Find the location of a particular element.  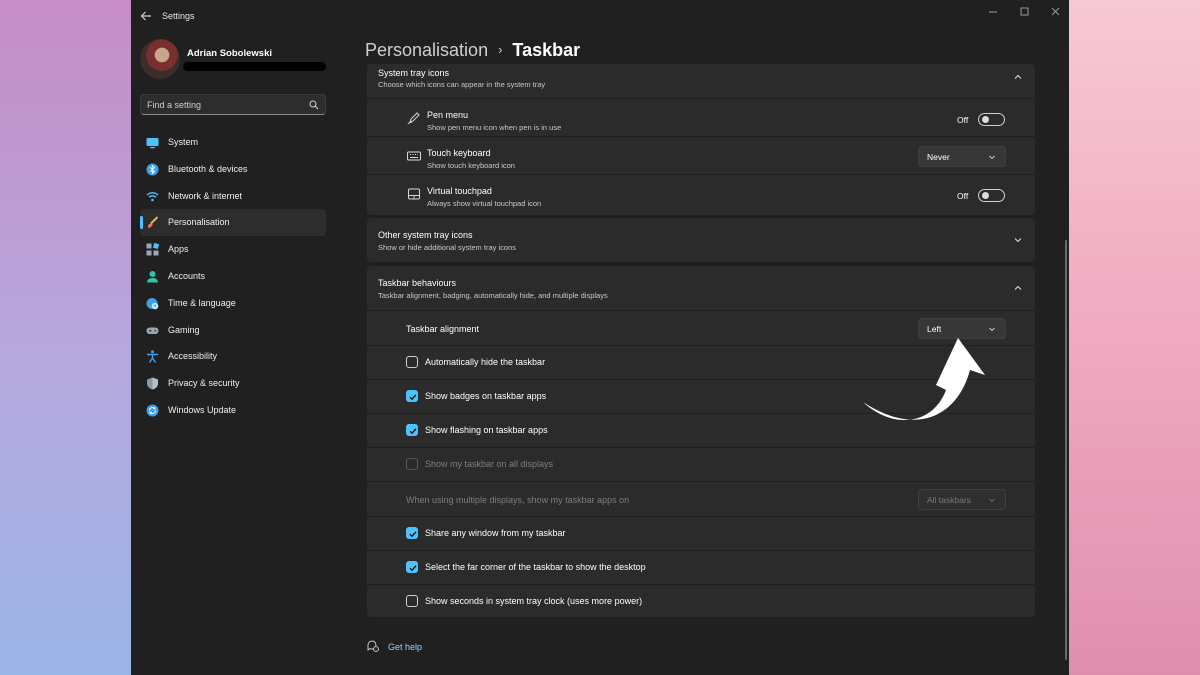

multi-display-dropdown: All taskbars is located at coordinates (962, 499).